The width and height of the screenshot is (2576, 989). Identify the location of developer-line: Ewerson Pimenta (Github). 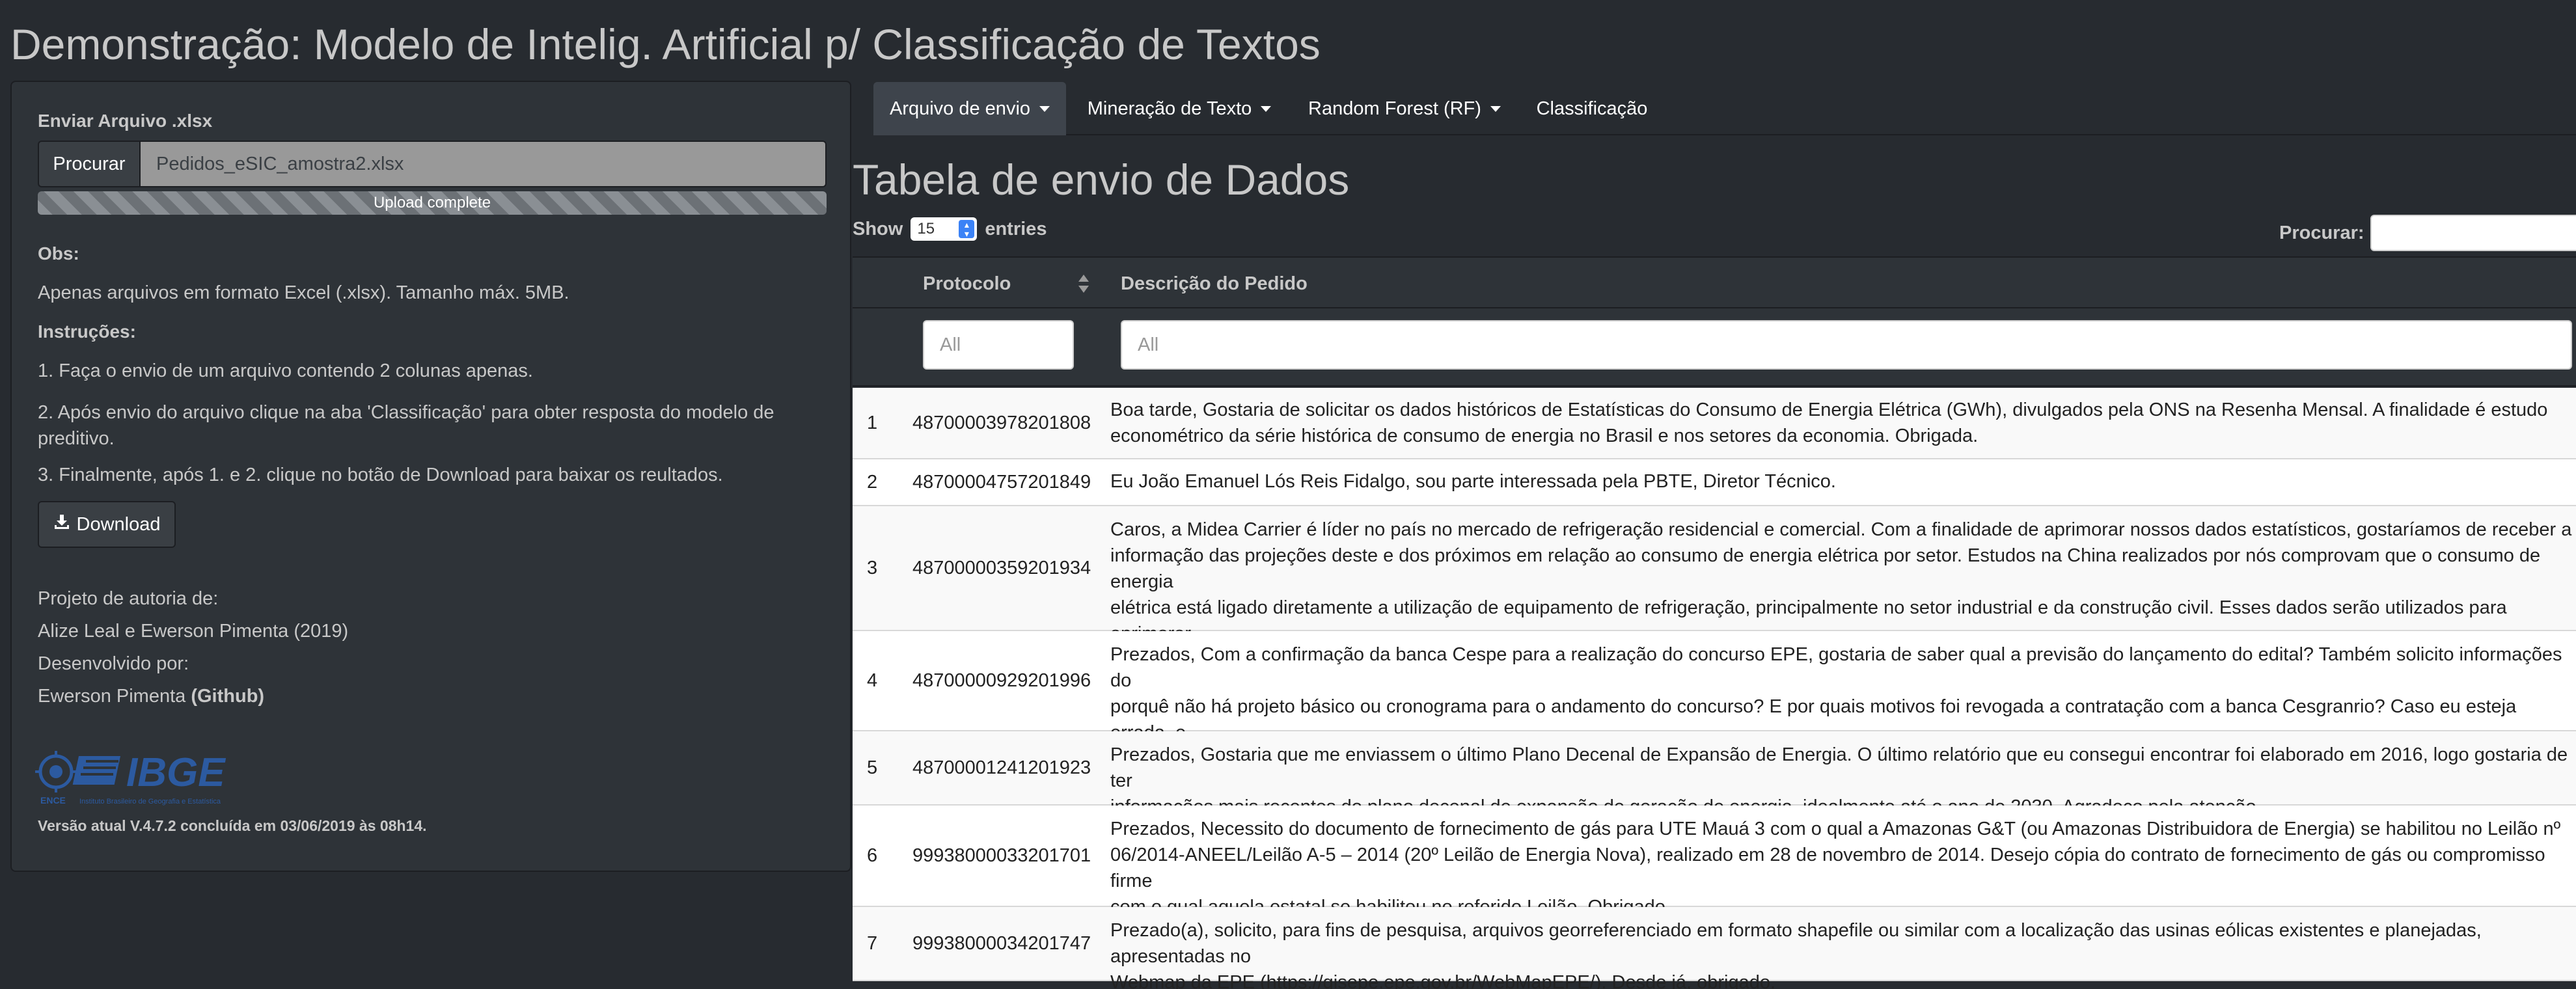
(151, 696).